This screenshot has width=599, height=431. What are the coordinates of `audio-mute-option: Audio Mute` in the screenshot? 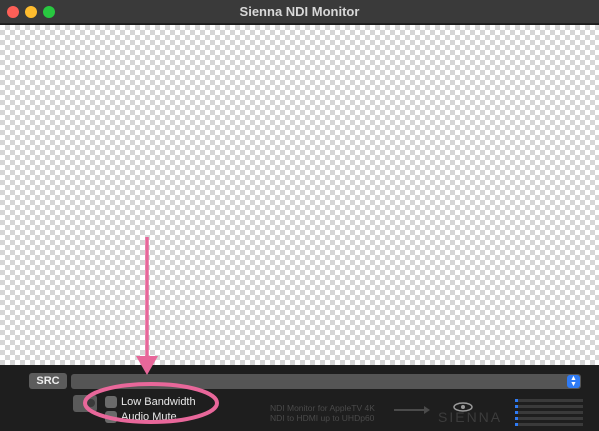 It's located at (141, 417).